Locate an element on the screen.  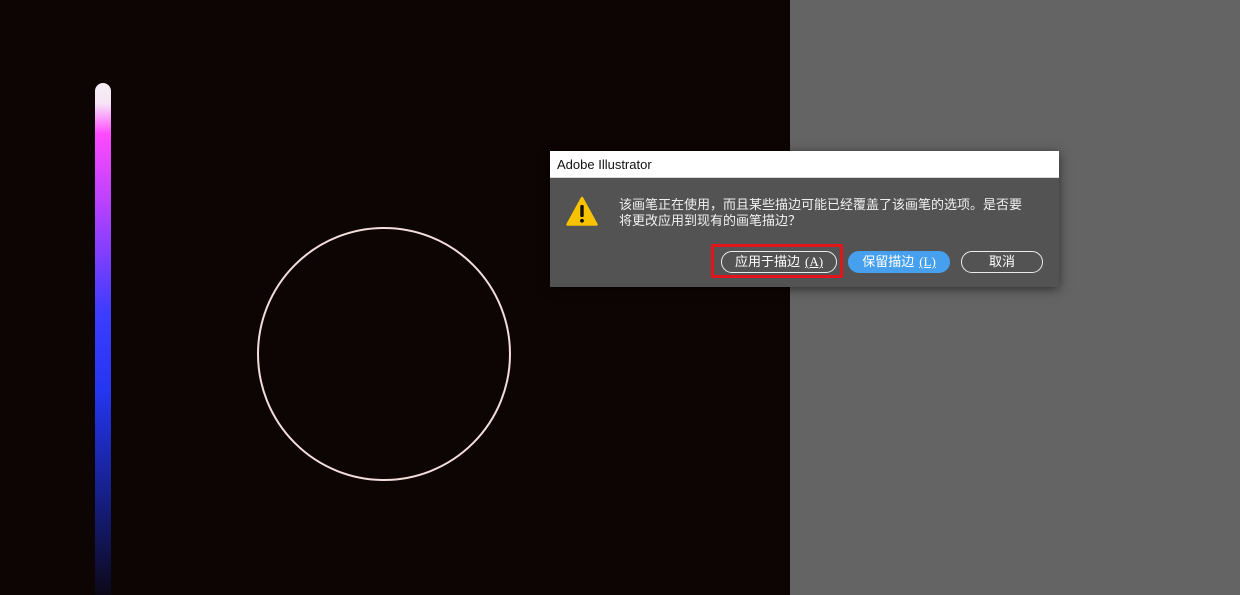
leave-strokes-button: 保留描边 (L) is located at coordinates (899, 262).